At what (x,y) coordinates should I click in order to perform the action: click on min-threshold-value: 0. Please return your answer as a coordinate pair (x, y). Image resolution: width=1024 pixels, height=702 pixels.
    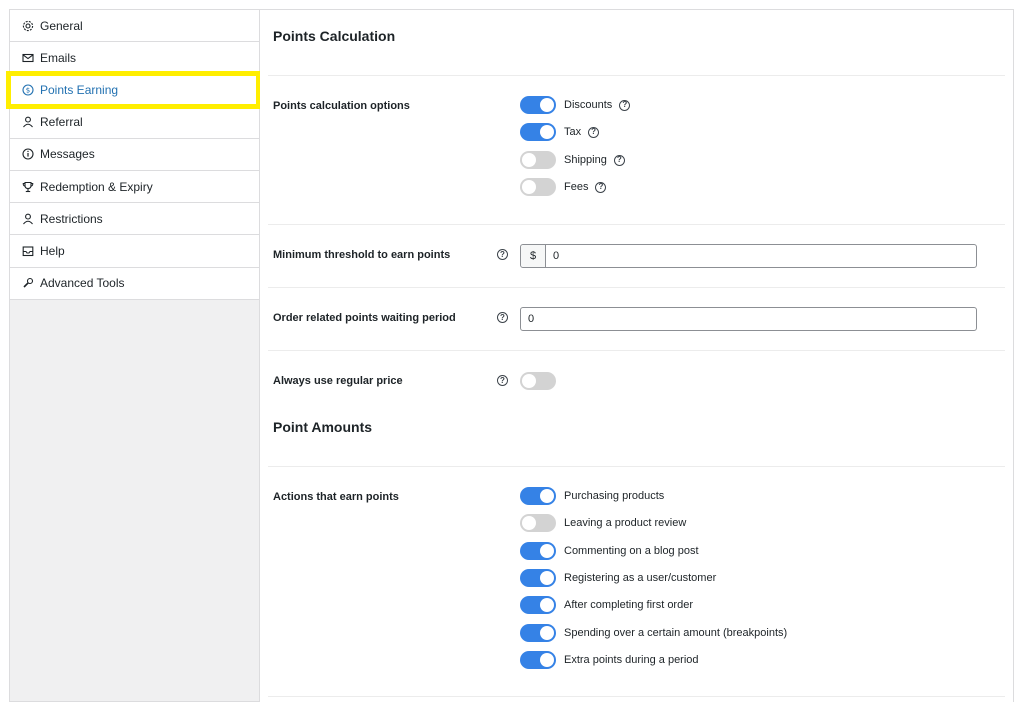
    Looking at the image, I should click on (556, 256).